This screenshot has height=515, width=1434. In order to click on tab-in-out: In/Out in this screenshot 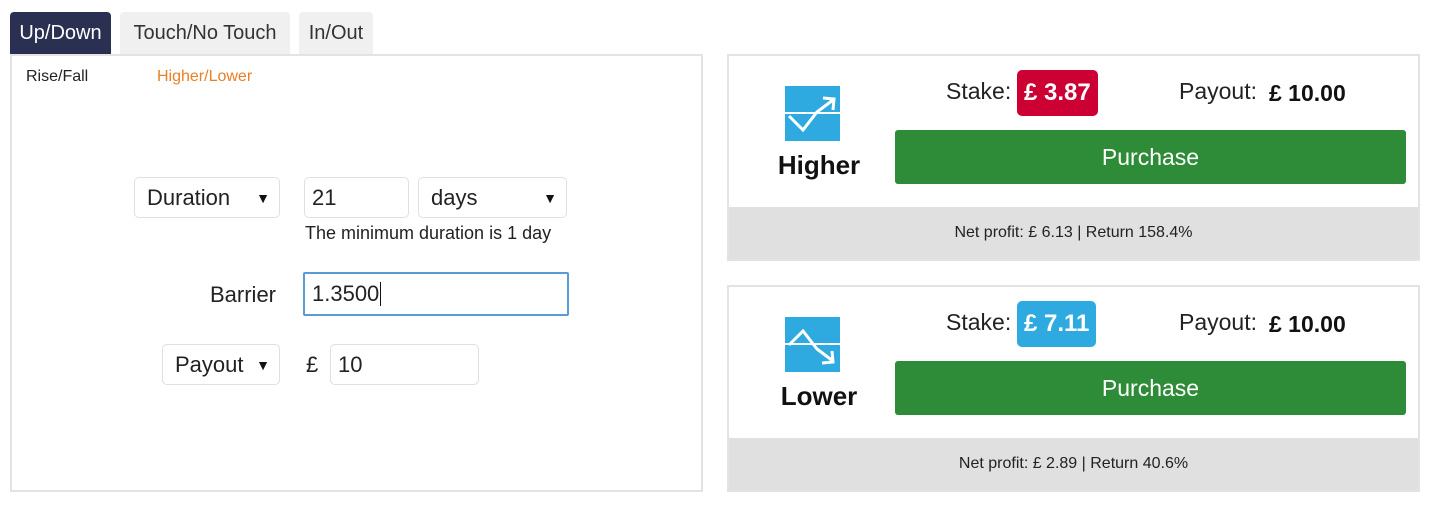, I will do `click(336, 33)`.